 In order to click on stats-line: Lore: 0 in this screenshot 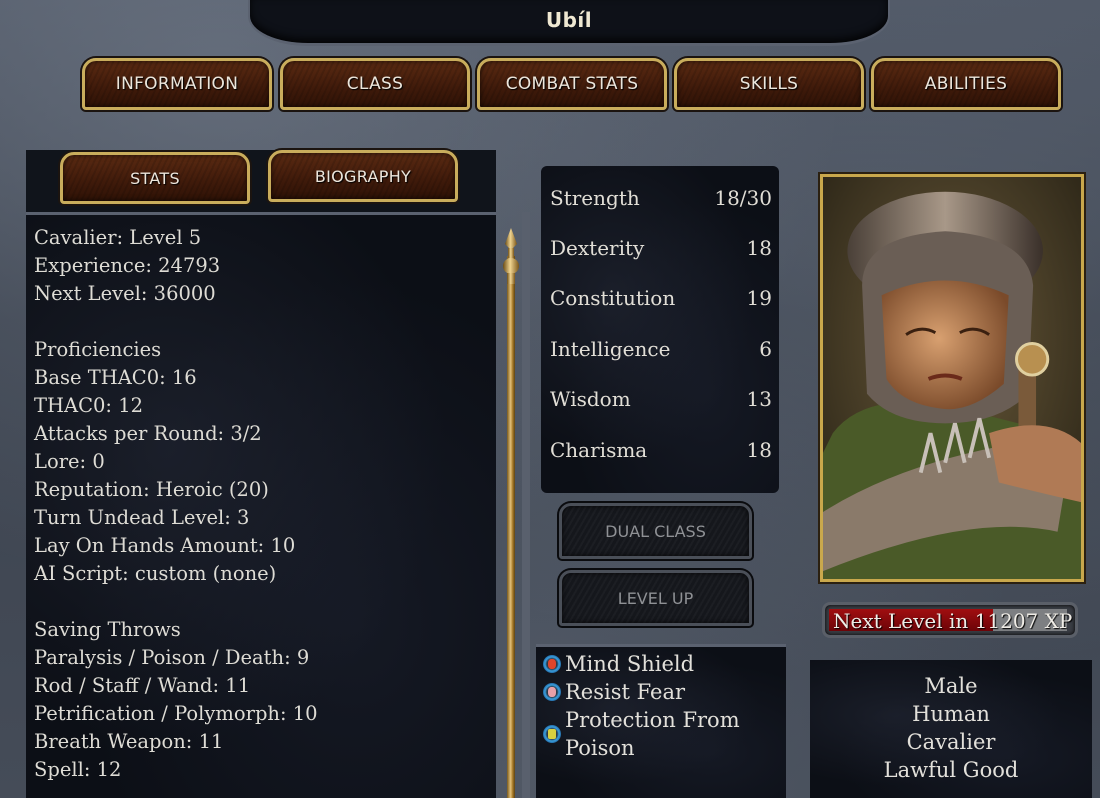, I will do `click(69, 461)`.